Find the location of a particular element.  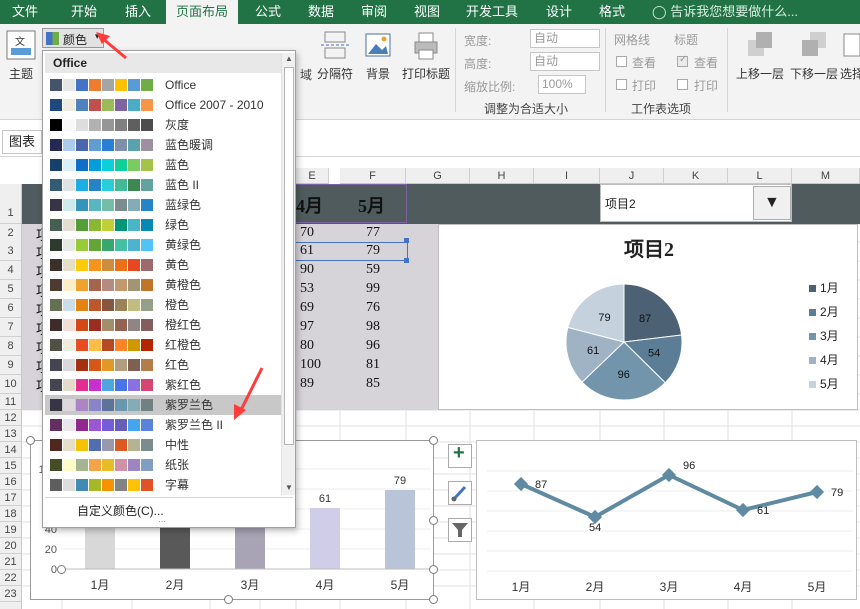

cell-may: 76 is located at coordinates (373, 308).